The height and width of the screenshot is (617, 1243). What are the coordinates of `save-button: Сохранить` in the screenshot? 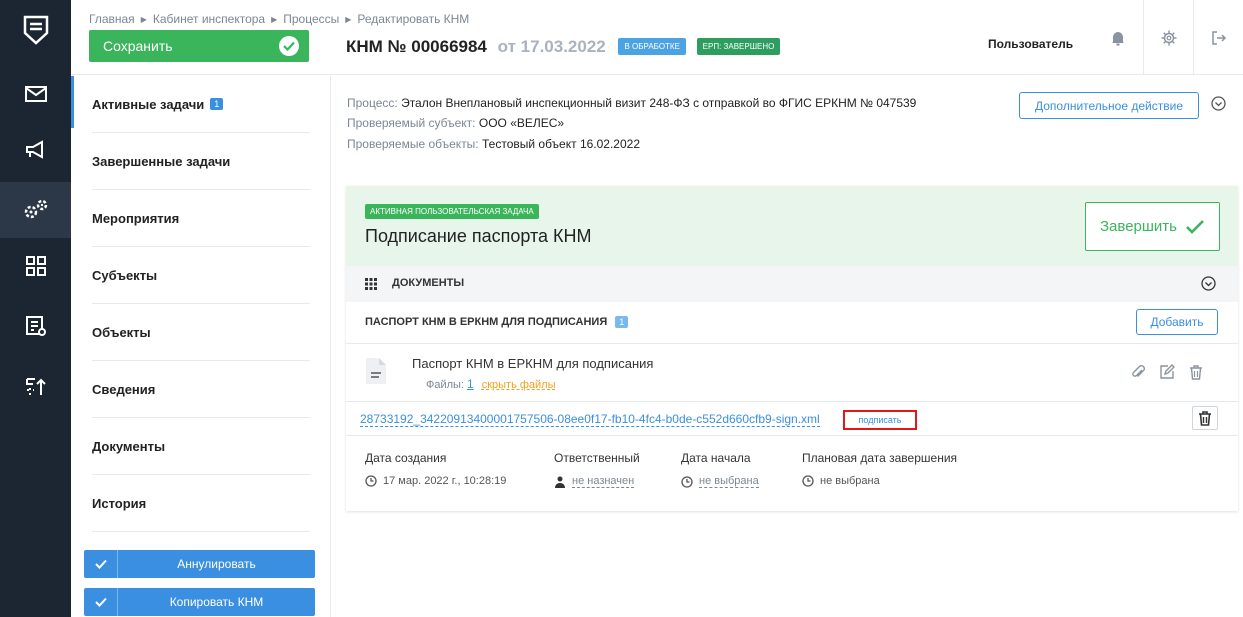 It's located at (199, 46).